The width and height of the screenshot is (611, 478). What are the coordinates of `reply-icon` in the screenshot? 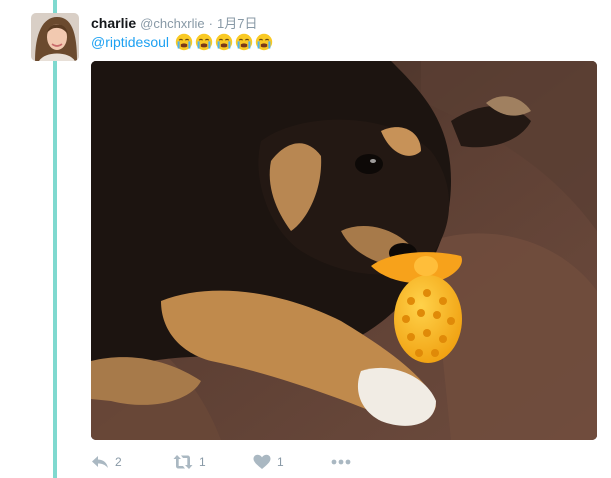 It's located at (100, 462).